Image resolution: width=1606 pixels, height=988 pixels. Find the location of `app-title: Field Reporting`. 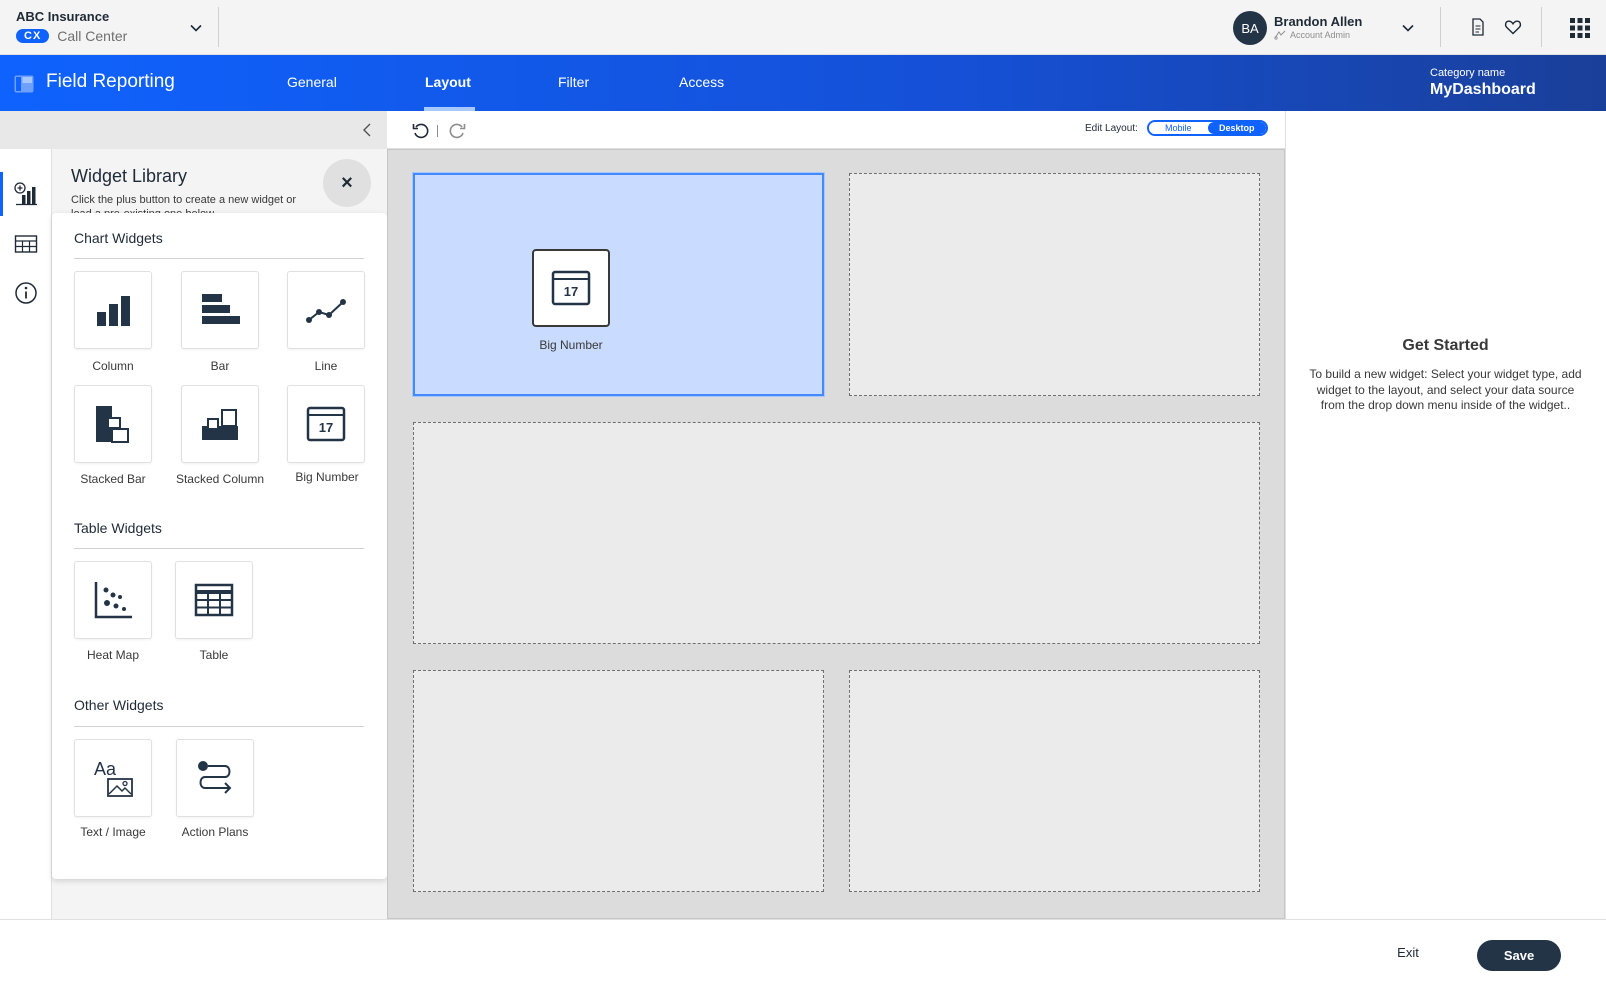

app-title: Field Reporting is located at coordinates (110, 81).